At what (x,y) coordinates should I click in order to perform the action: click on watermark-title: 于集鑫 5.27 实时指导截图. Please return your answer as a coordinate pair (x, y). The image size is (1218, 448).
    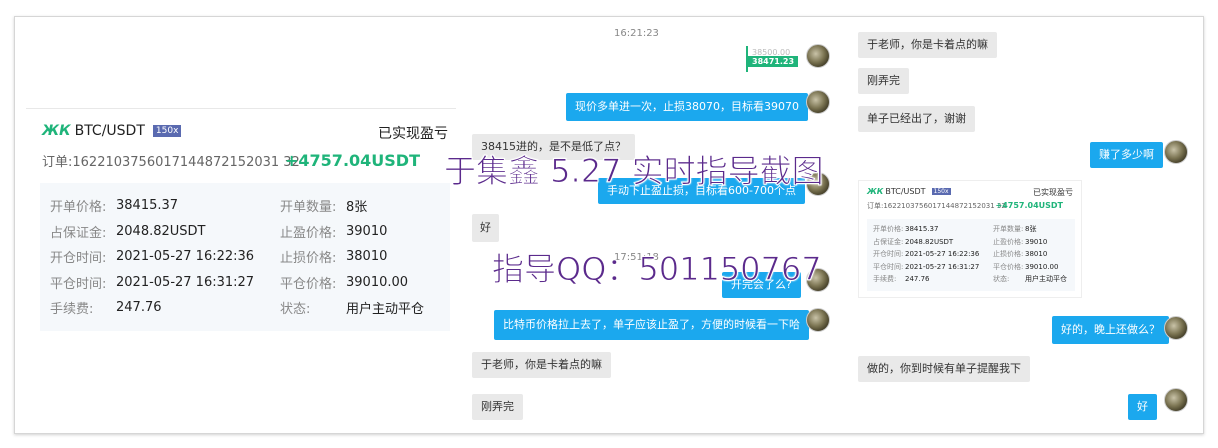
    Looking at the image, I should click on (634, 171).